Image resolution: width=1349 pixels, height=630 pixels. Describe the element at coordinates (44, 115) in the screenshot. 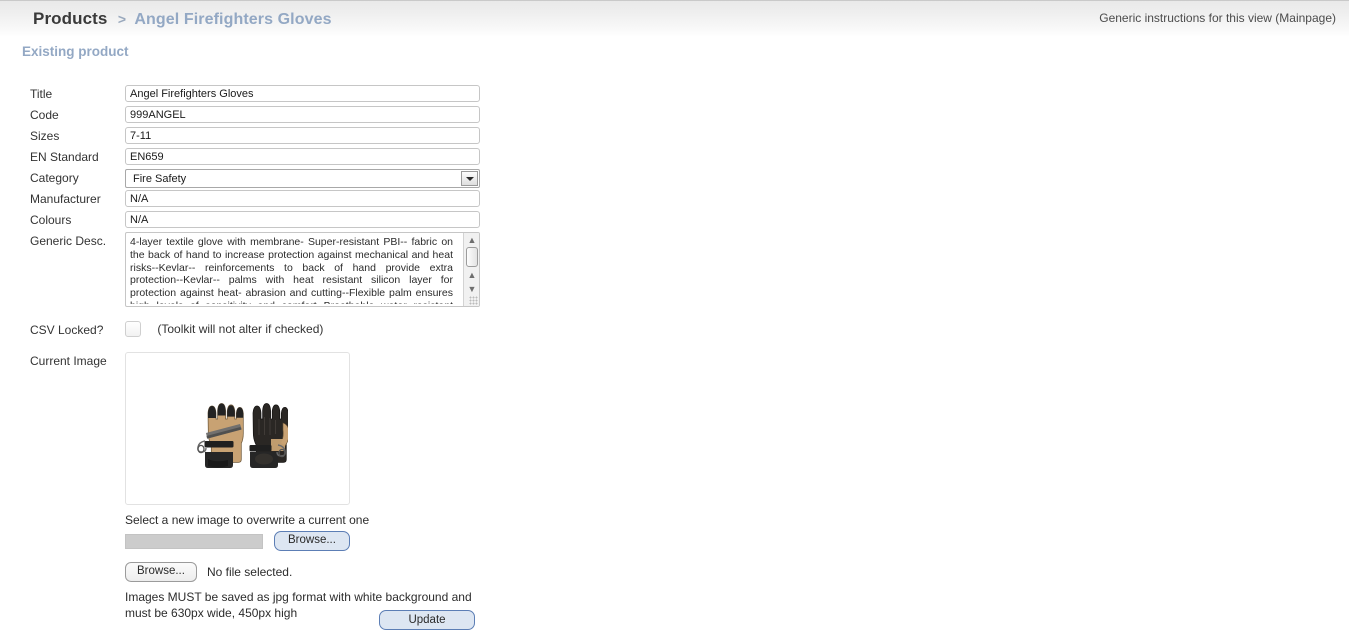

I see `label-code: Code` at that location.